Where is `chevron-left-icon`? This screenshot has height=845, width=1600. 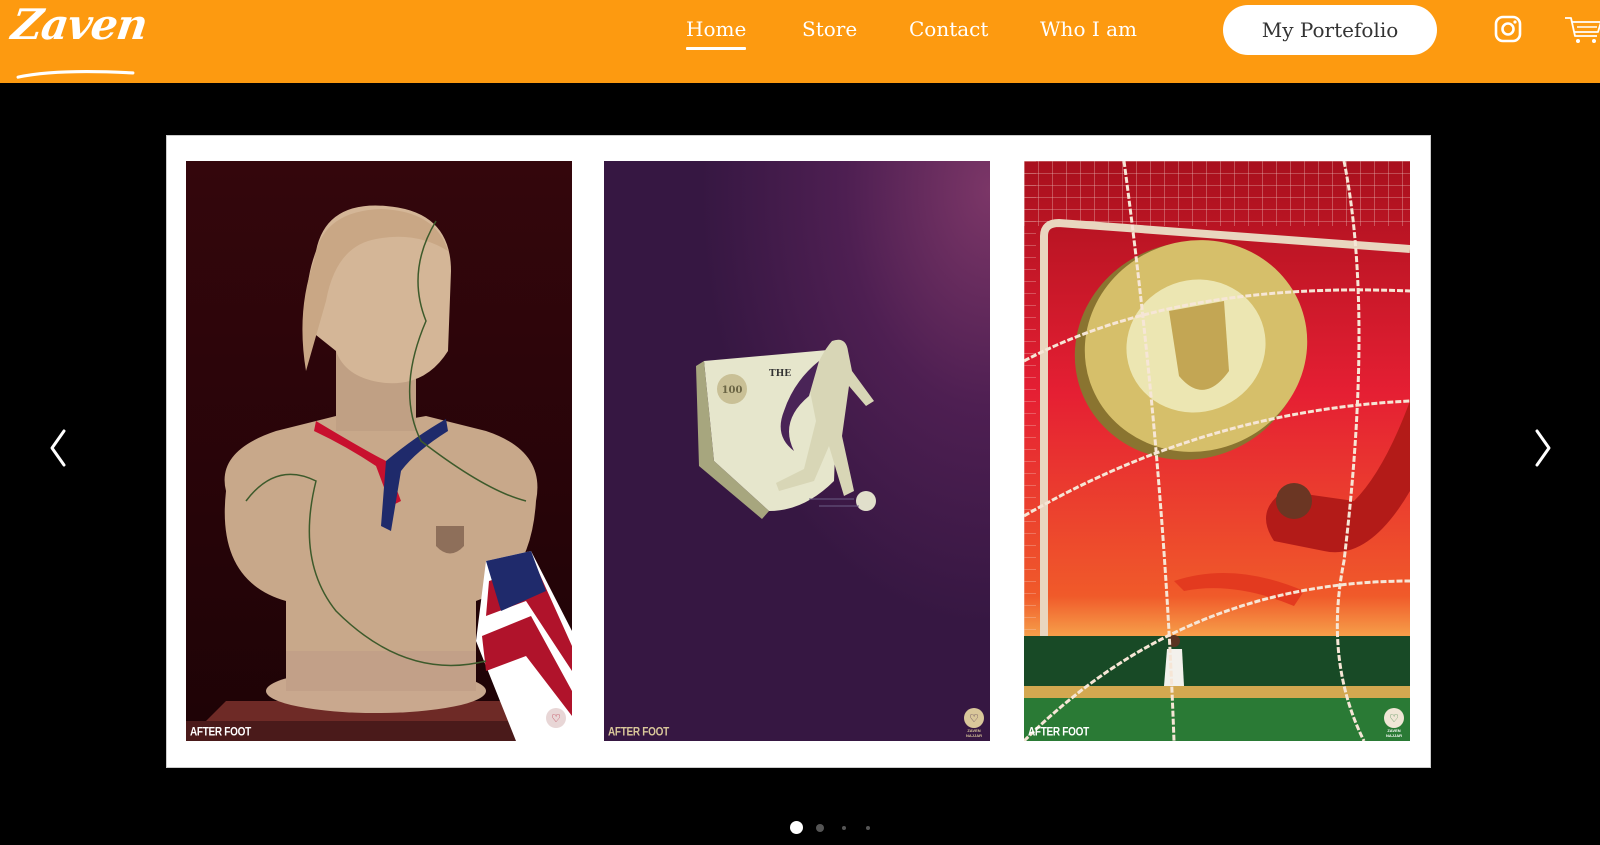 chevron-left-icon is located at coordinates (58, 448).